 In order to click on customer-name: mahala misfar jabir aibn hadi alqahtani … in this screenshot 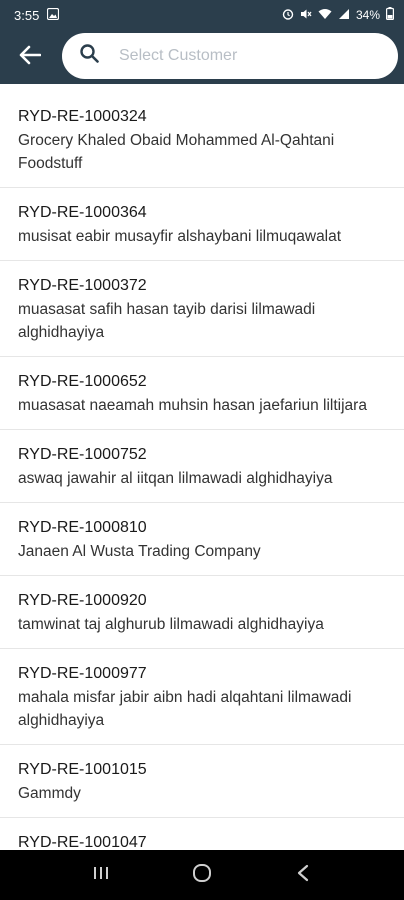, I will do `click(185, 709)`.